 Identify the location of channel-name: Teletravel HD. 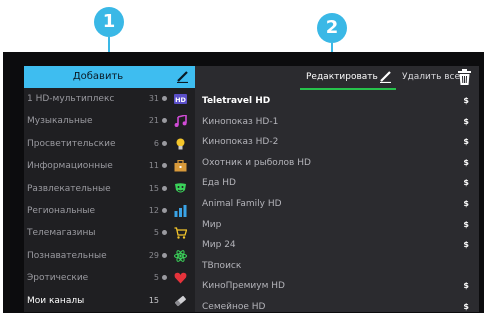
(236, 101).